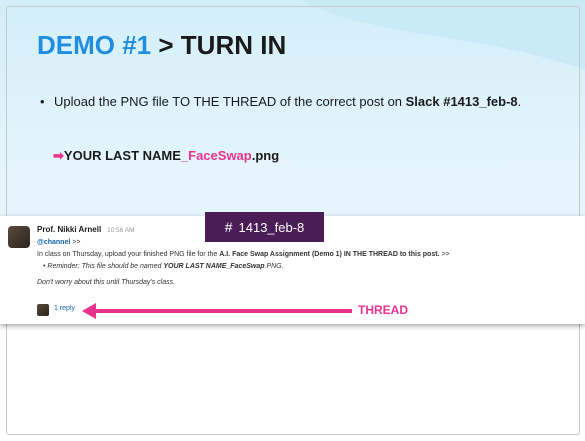  I want to click on filename-part1: YOUR LAST NAME, so click(122, 155).